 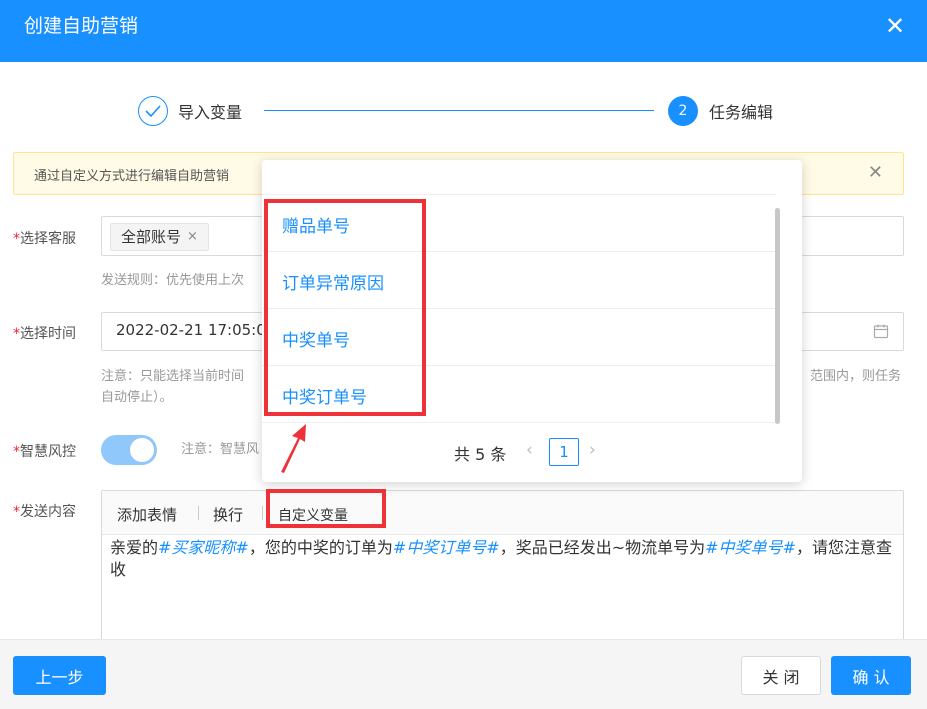 I want to click on highlight-box-list, so click(x=345, y=307).